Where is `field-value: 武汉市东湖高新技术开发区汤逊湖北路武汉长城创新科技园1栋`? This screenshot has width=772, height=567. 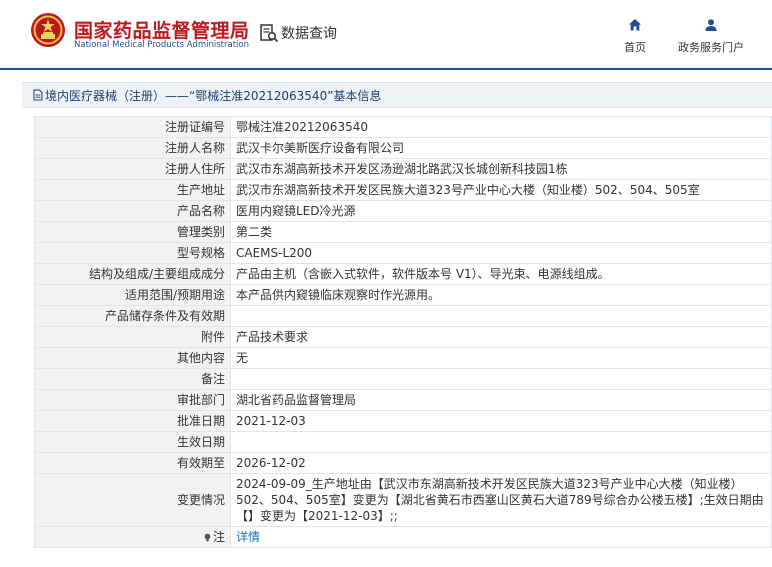
field-value: 武汉市东湖高新技术开发区汤逊湖北路武汉长城创新科技园1栋 is located at coordinates (501, 169).